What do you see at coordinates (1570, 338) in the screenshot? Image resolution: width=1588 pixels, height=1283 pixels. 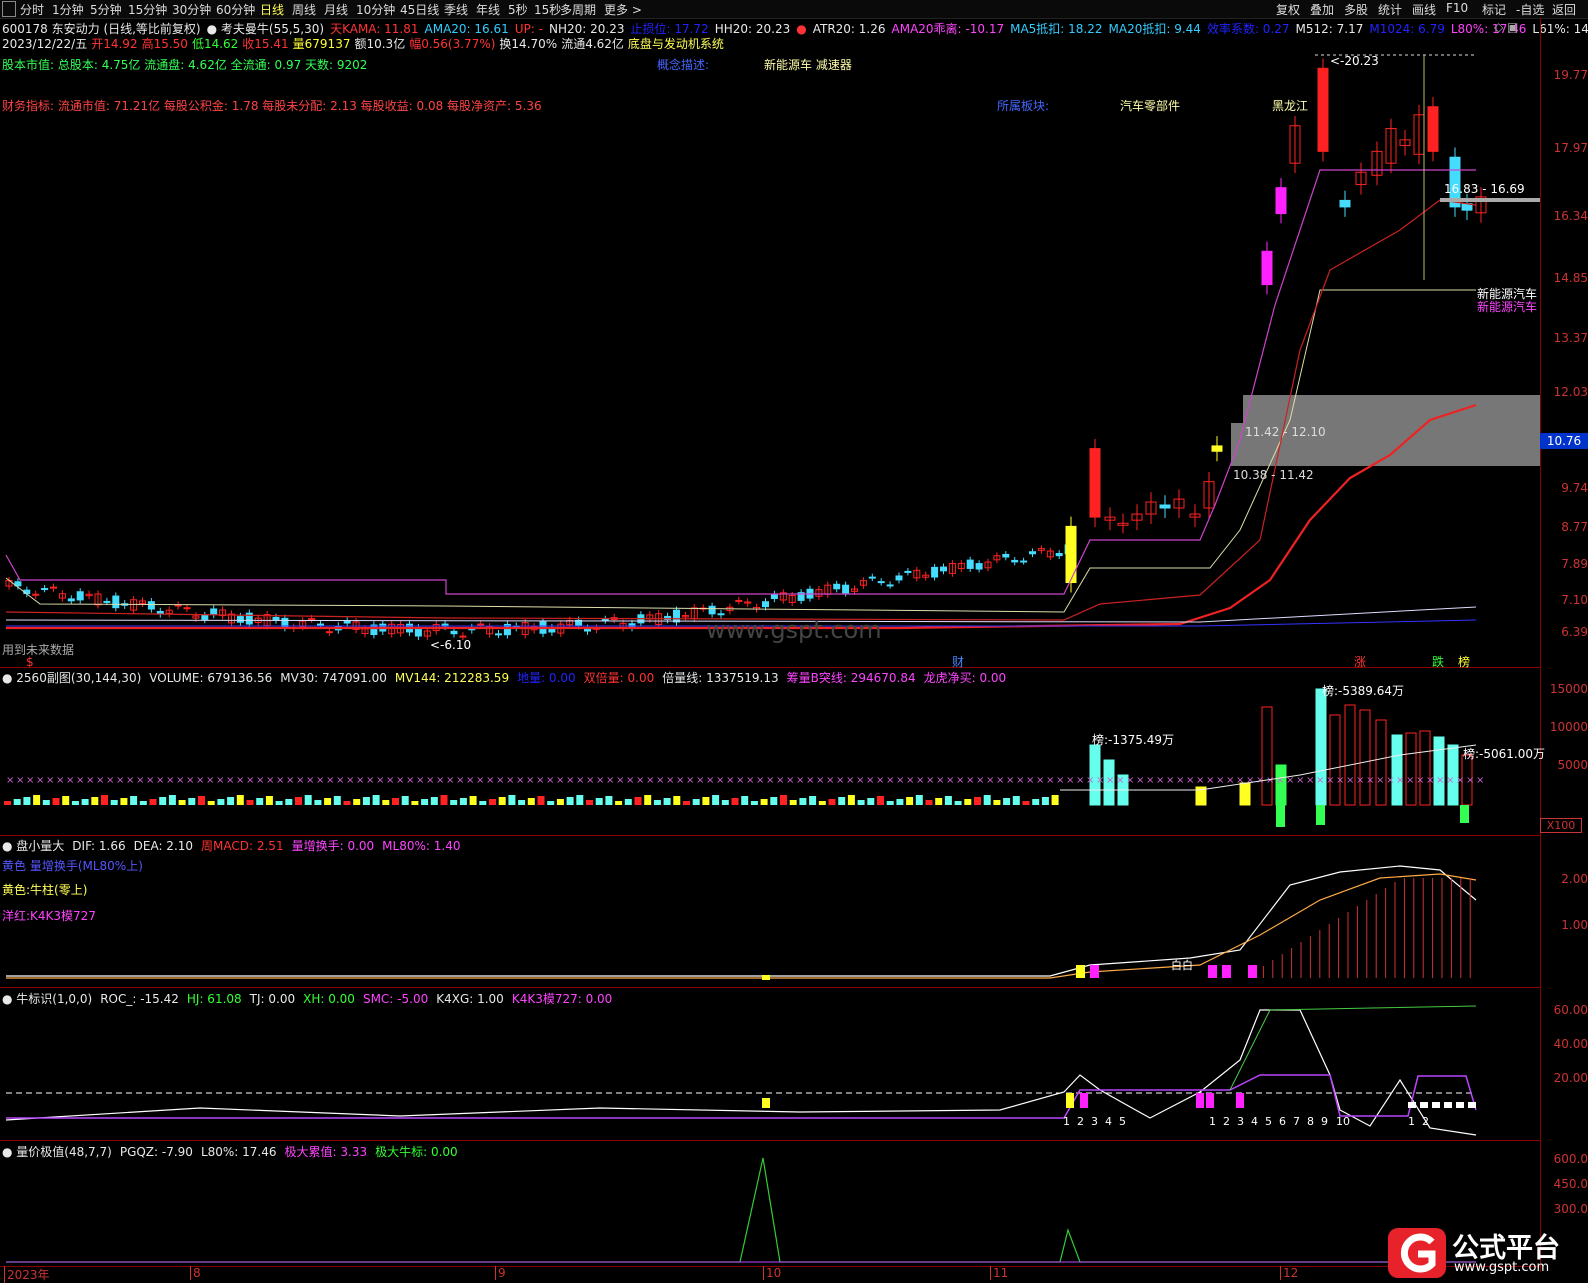 I see `yaxis-main-label-4: 13.37` at bounding box center [1570, 338].